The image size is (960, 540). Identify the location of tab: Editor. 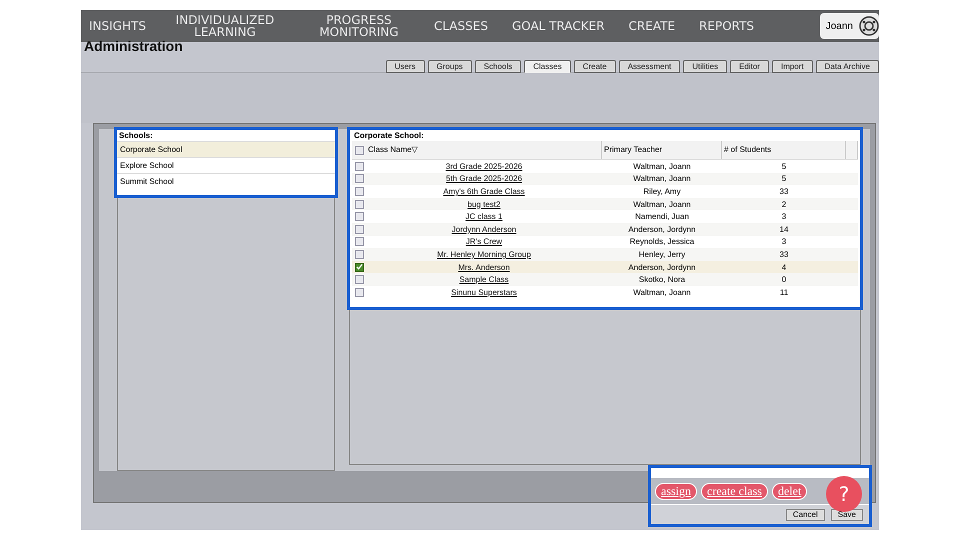
(749, 66).